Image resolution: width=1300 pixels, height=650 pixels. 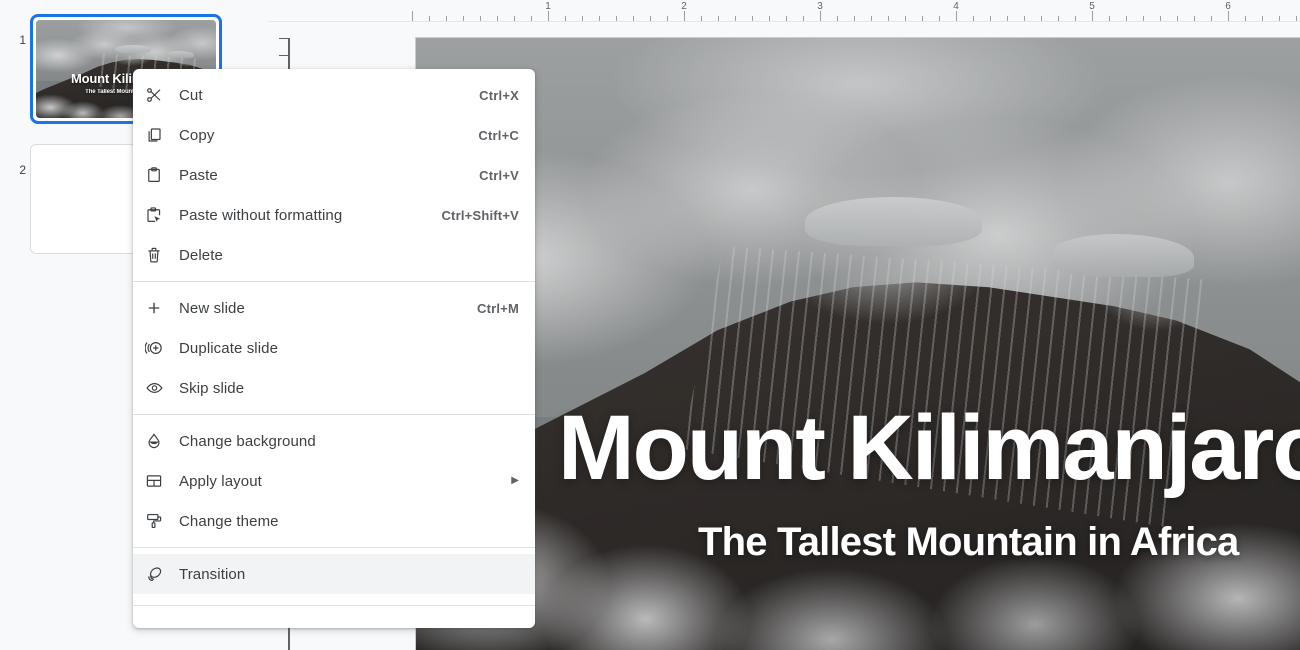 I want to click on horizontal-ruler: 1 2 3 4 5 6, so click(x=784, y=11).